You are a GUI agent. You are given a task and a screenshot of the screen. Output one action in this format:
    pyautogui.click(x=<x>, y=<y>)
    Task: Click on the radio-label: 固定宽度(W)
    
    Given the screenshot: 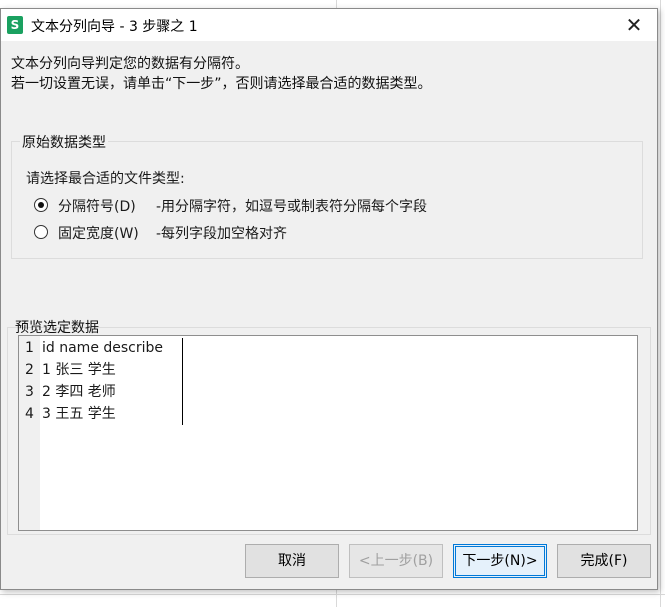 What is the action you would take?
    pyautogui.click(x=98, y=233)
    